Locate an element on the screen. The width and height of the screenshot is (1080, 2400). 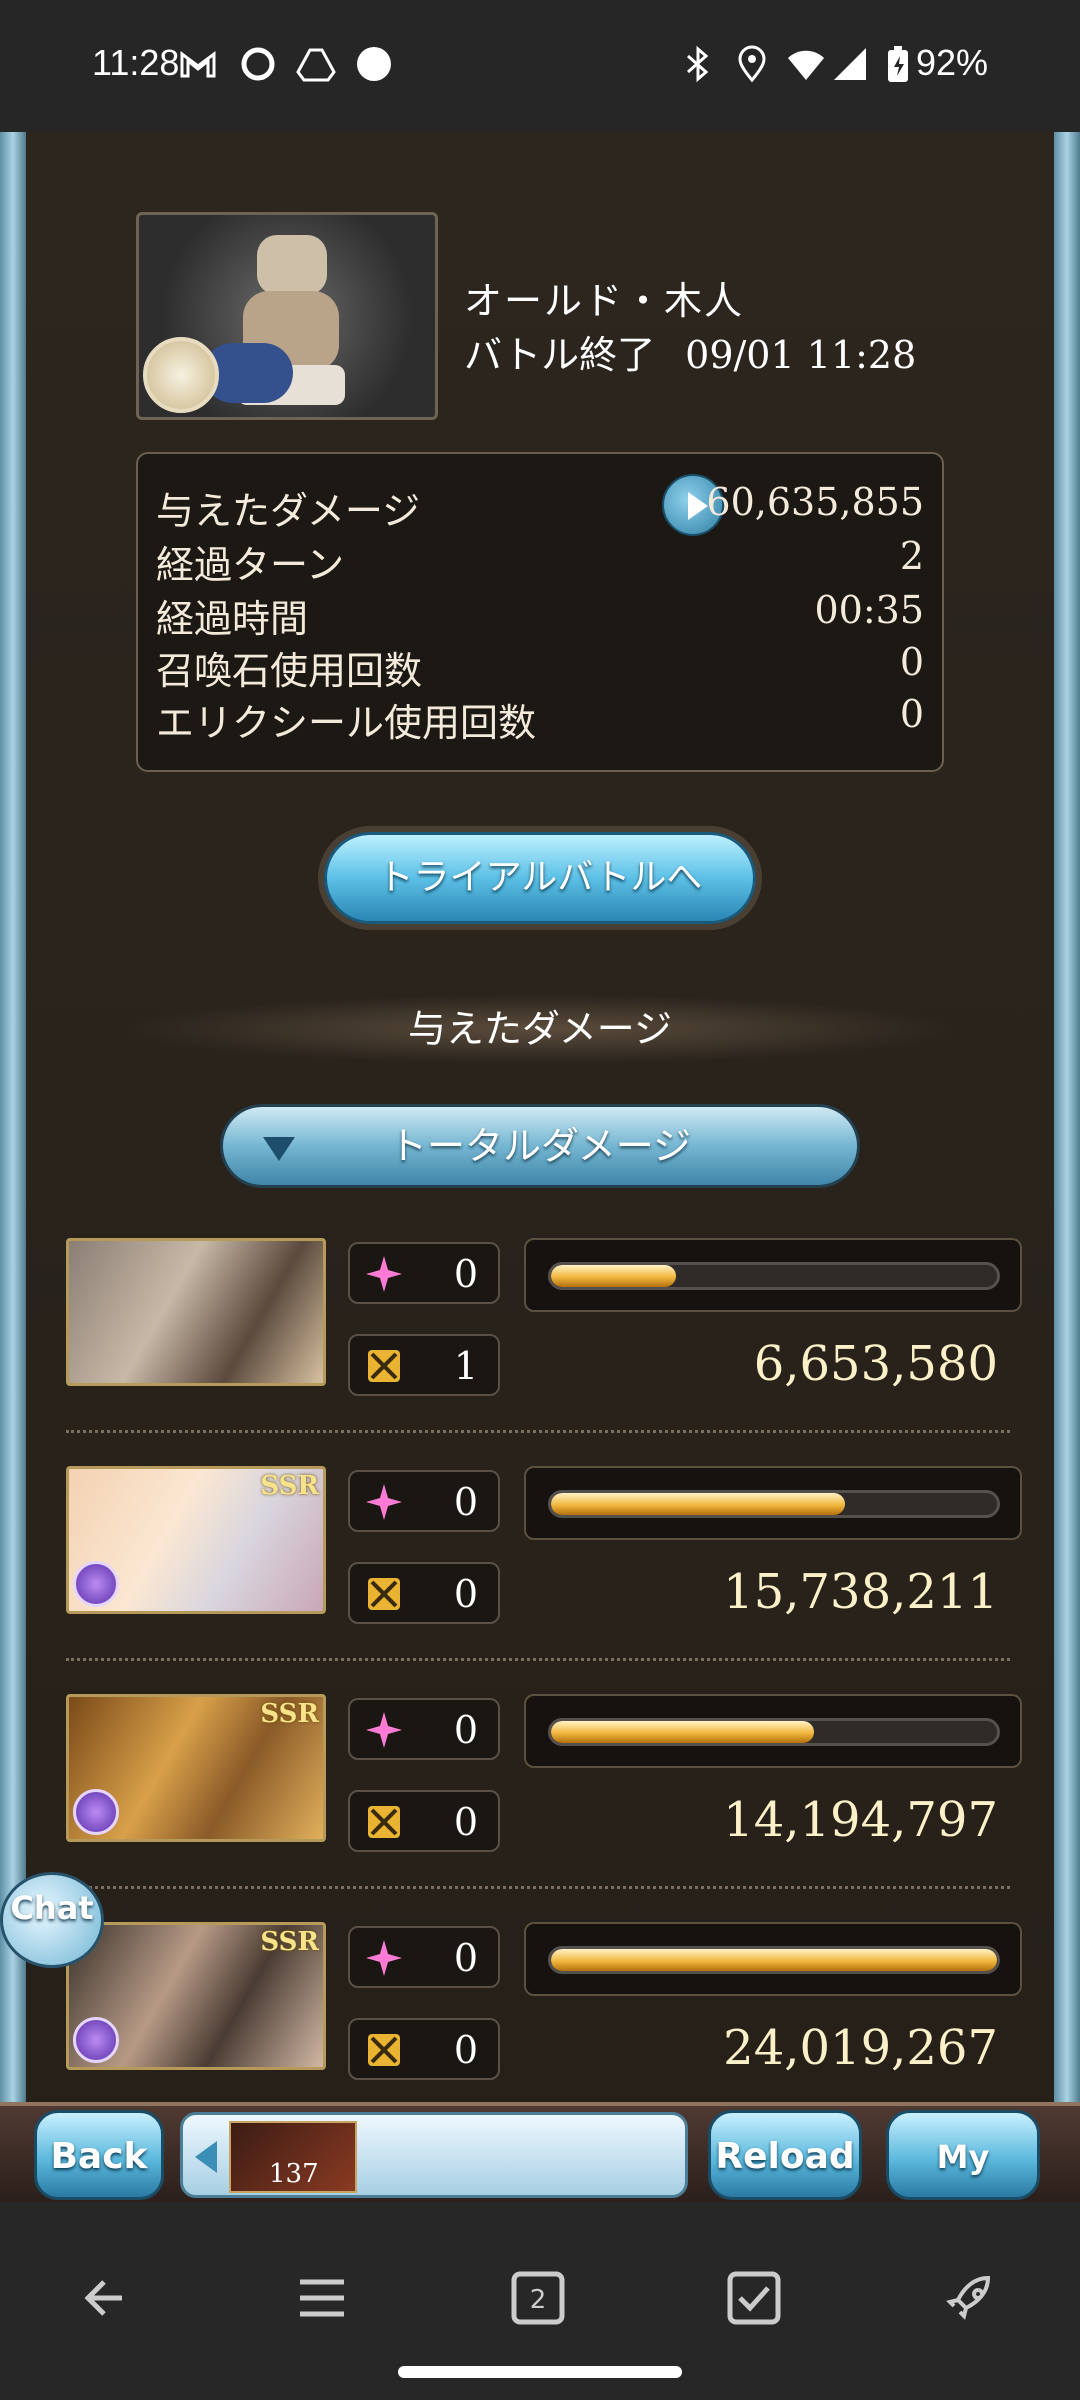
frame-rail-left is located at coordinates (13, 1117).